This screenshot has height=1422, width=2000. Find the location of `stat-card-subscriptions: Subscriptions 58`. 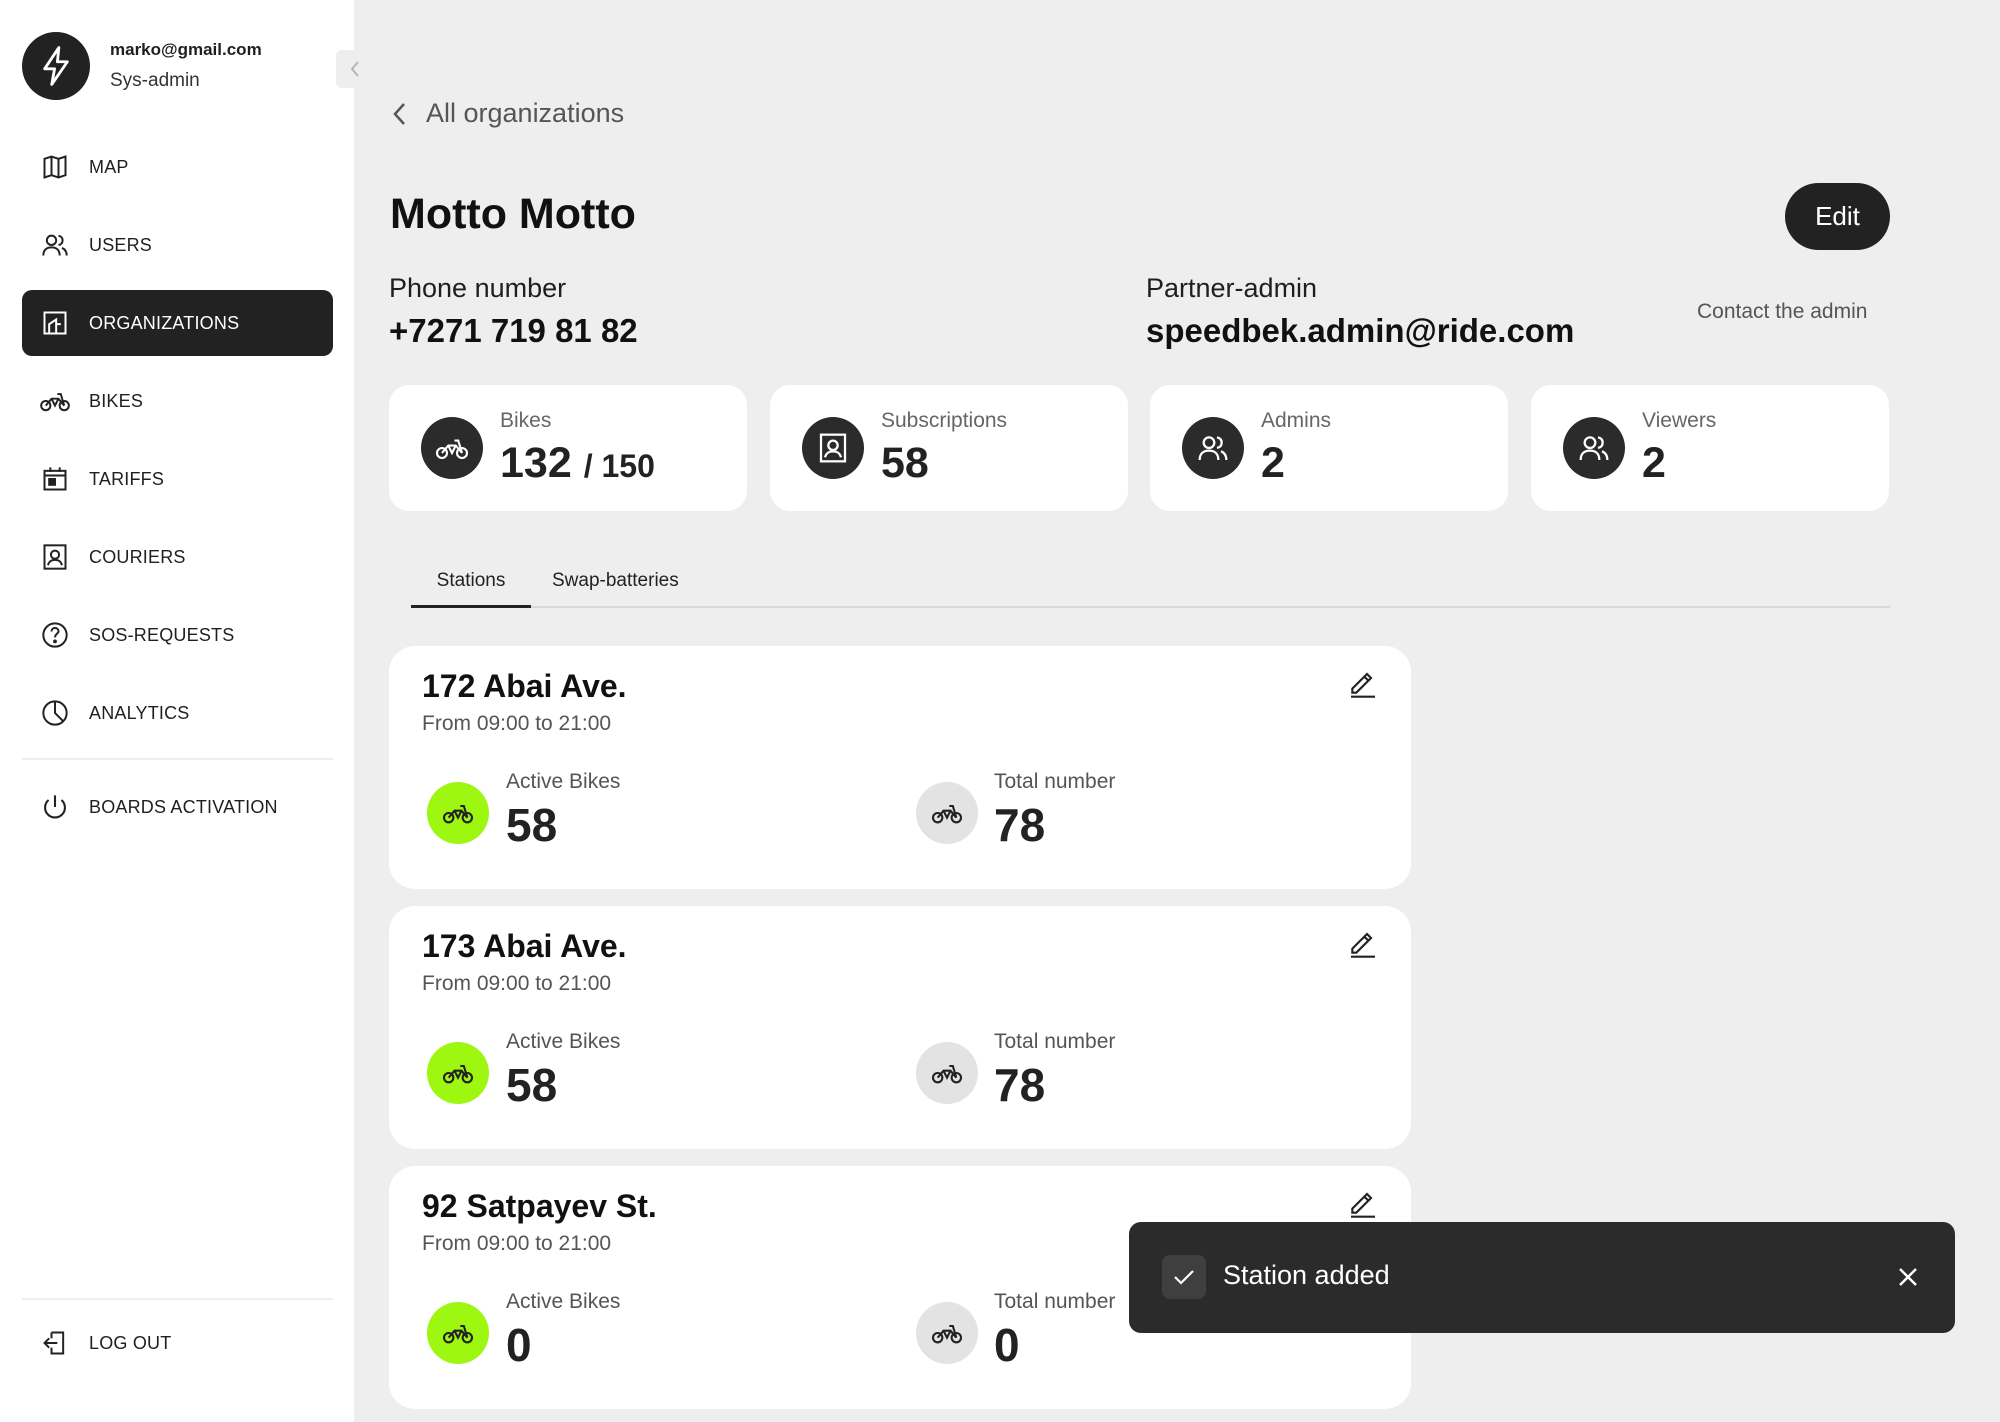

stat-card-subscriptions: Subscriptions 58 is located at coordinates (949, 448).